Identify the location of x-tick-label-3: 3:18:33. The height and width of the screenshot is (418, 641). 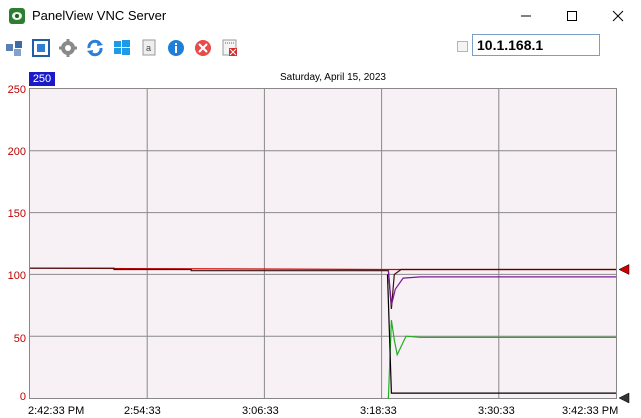
(378, 411).